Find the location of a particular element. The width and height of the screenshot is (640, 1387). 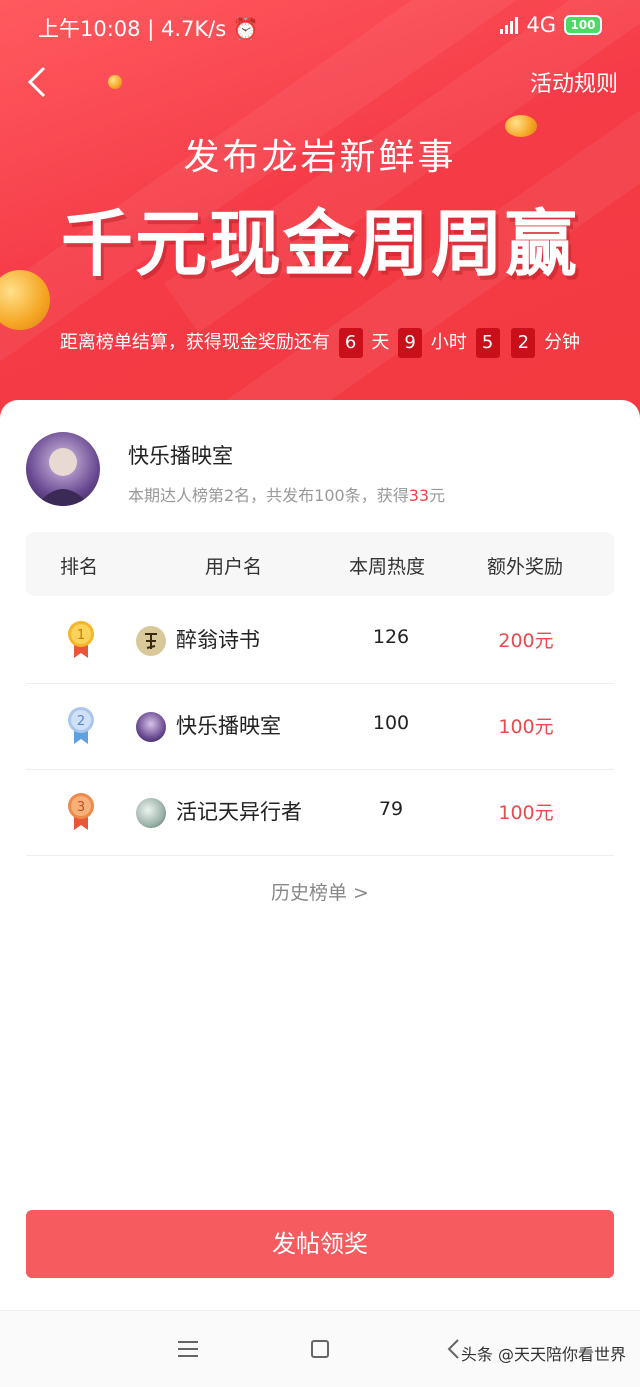

countdown-minutes-tens: 5 is located at coordinates (487, 343).